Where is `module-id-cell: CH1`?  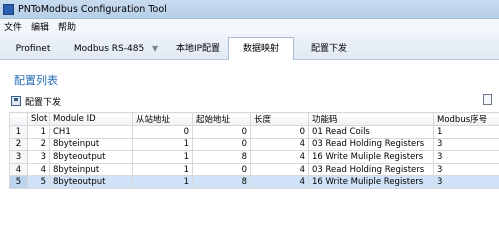
module-id-cell: CH1 is located at coordinates (91, 132).